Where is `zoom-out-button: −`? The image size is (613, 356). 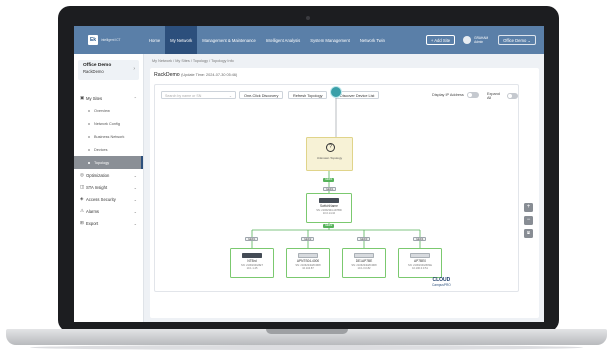
zoom-out-button: − is located at coordinates (528, 220).